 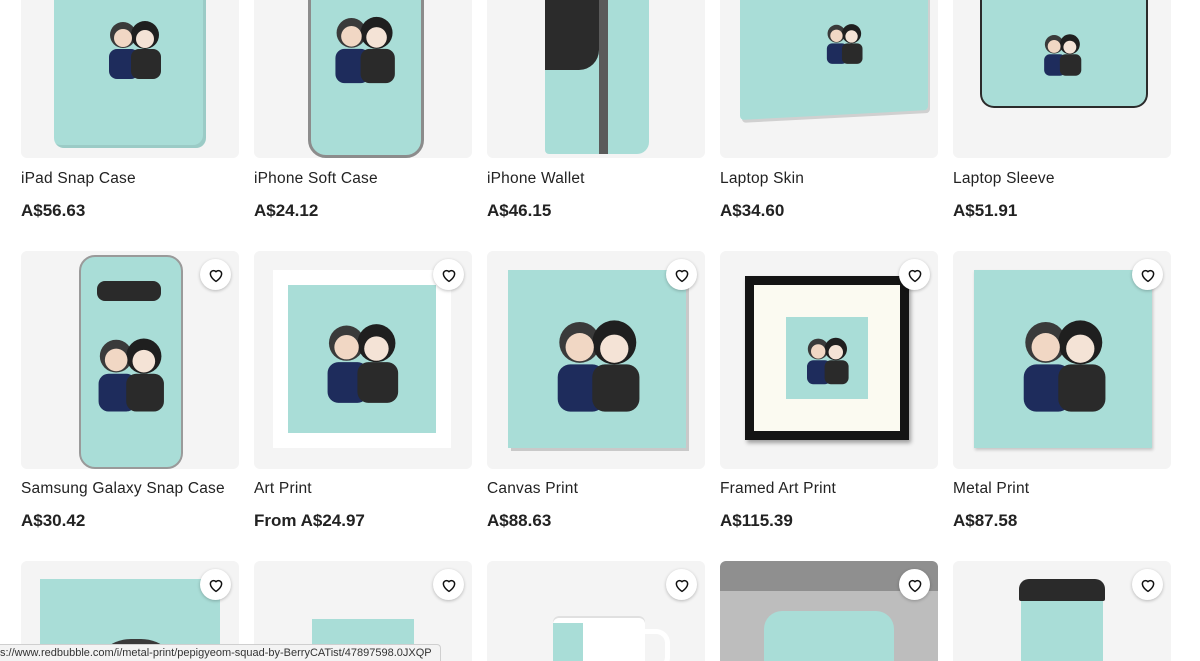 What do you see at coordinates (536, 179) in the screenshot?
I see `product-title: iPhone Wallet` at bounding box center [536, 179].